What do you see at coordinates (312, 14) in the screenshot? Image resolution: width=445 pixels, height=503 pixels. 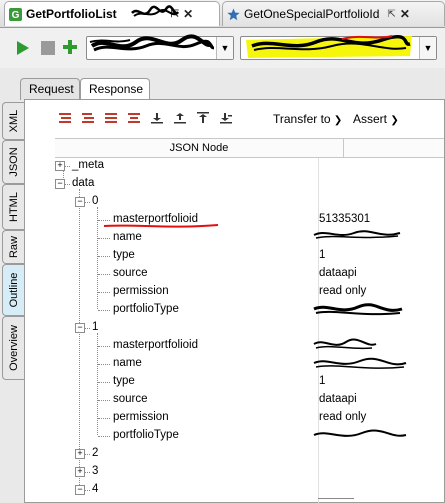 I see `tab-label: GetOneSpecialPortfolioId` at bounding box center [312, 14].